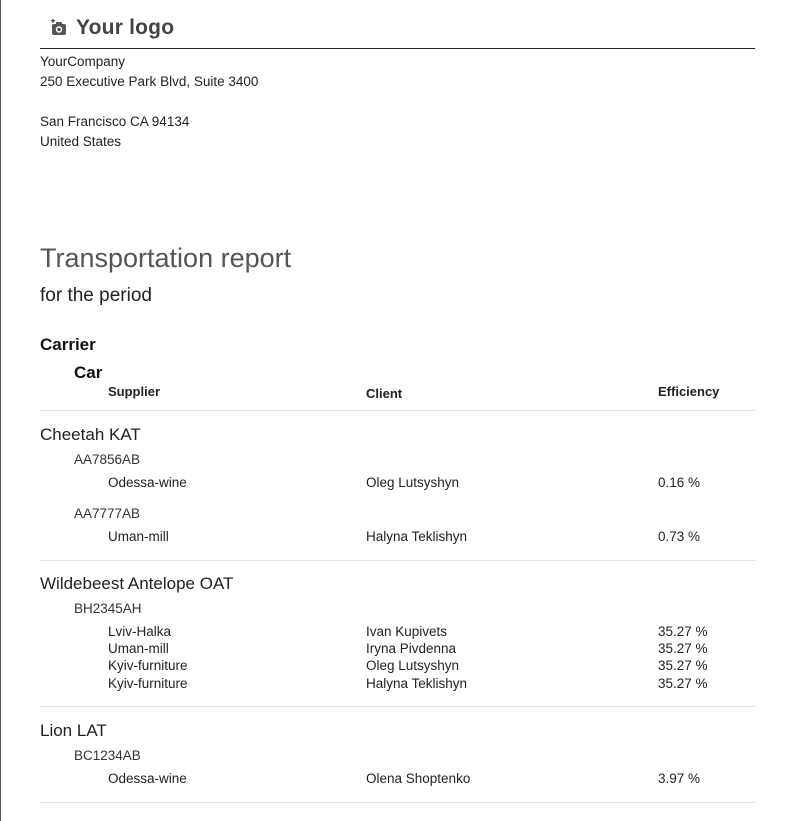 The width and height of the screenshot is (792, 821). Describe the element at coordinates (397, 48) in the screenshot. I see `header-divider` at that location.